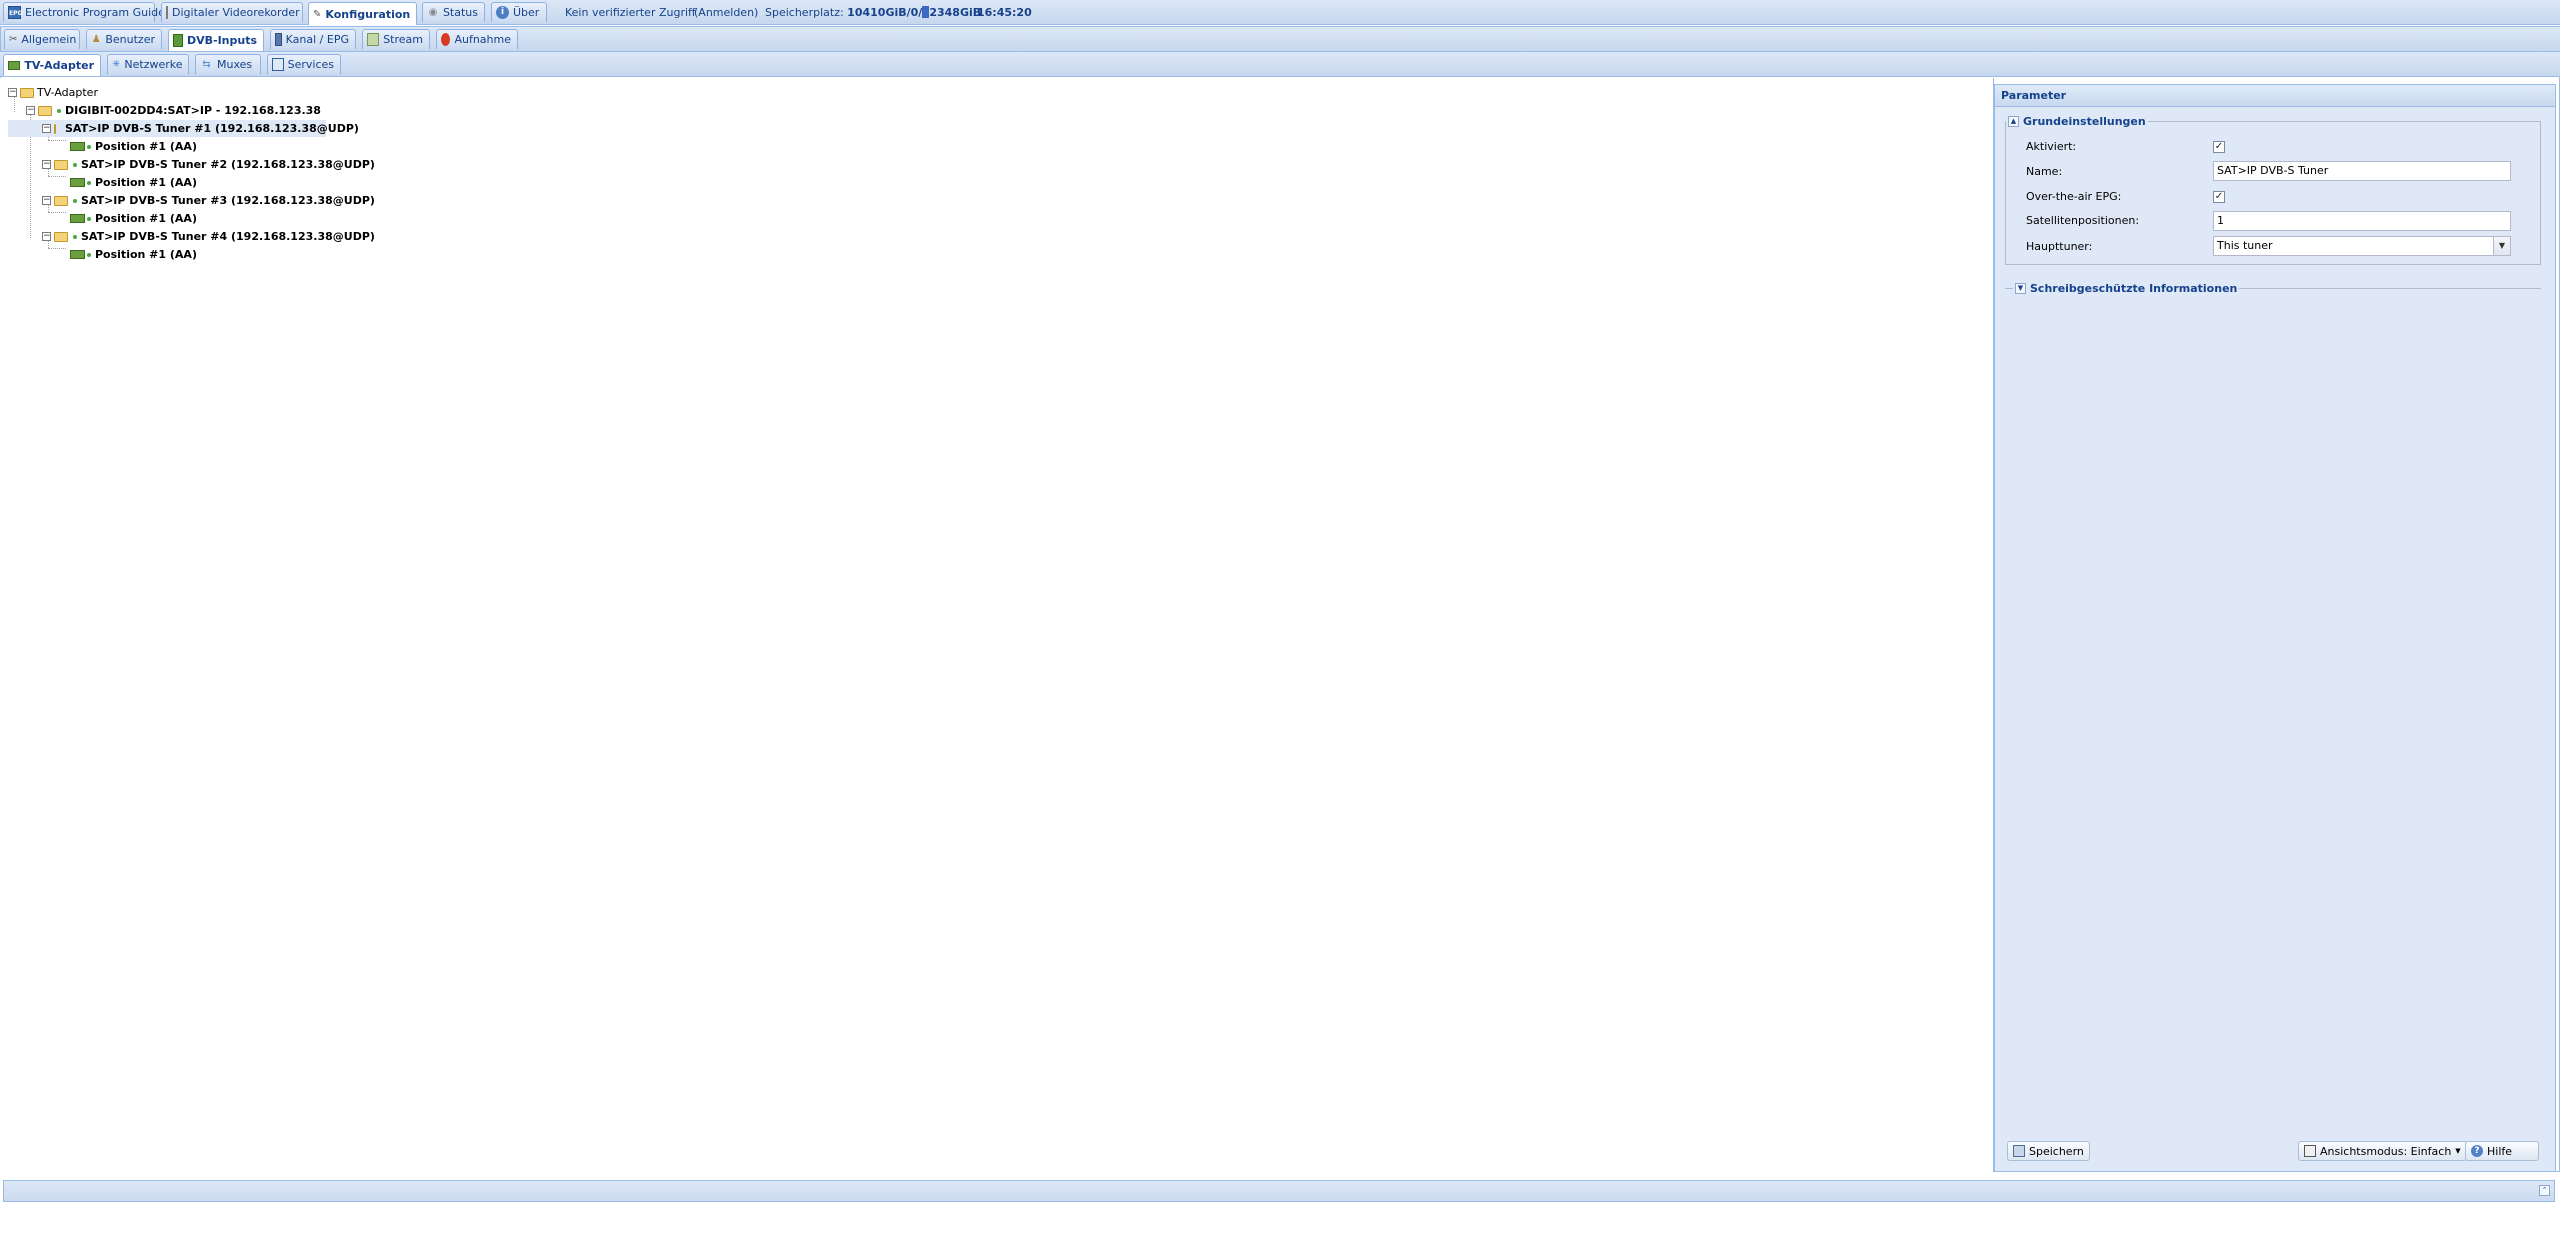 Image resolution: width=2560 pixels, height=1251 pixels. I want to click on dropdown-arrow-icon: ▼, so click(2501, 246).